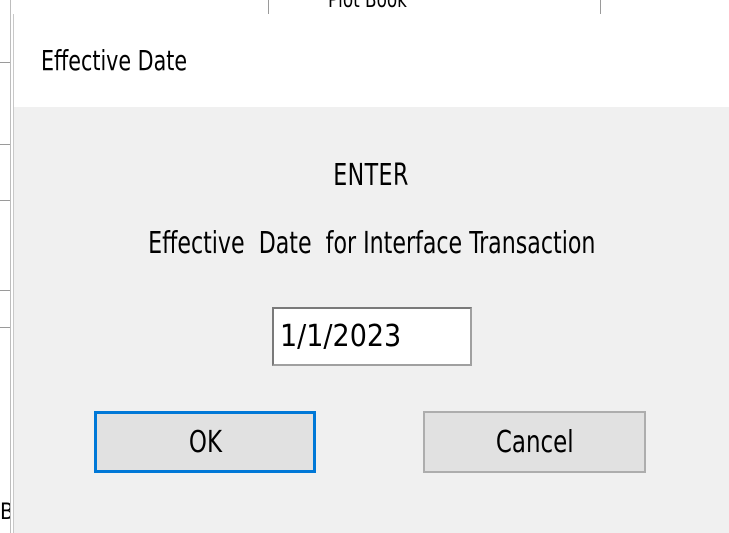 The height and width of the screenshot is (533, 729). Describe the element at coordinates (372, 336) in the screenshot. I see `effective-date-input` at that location.